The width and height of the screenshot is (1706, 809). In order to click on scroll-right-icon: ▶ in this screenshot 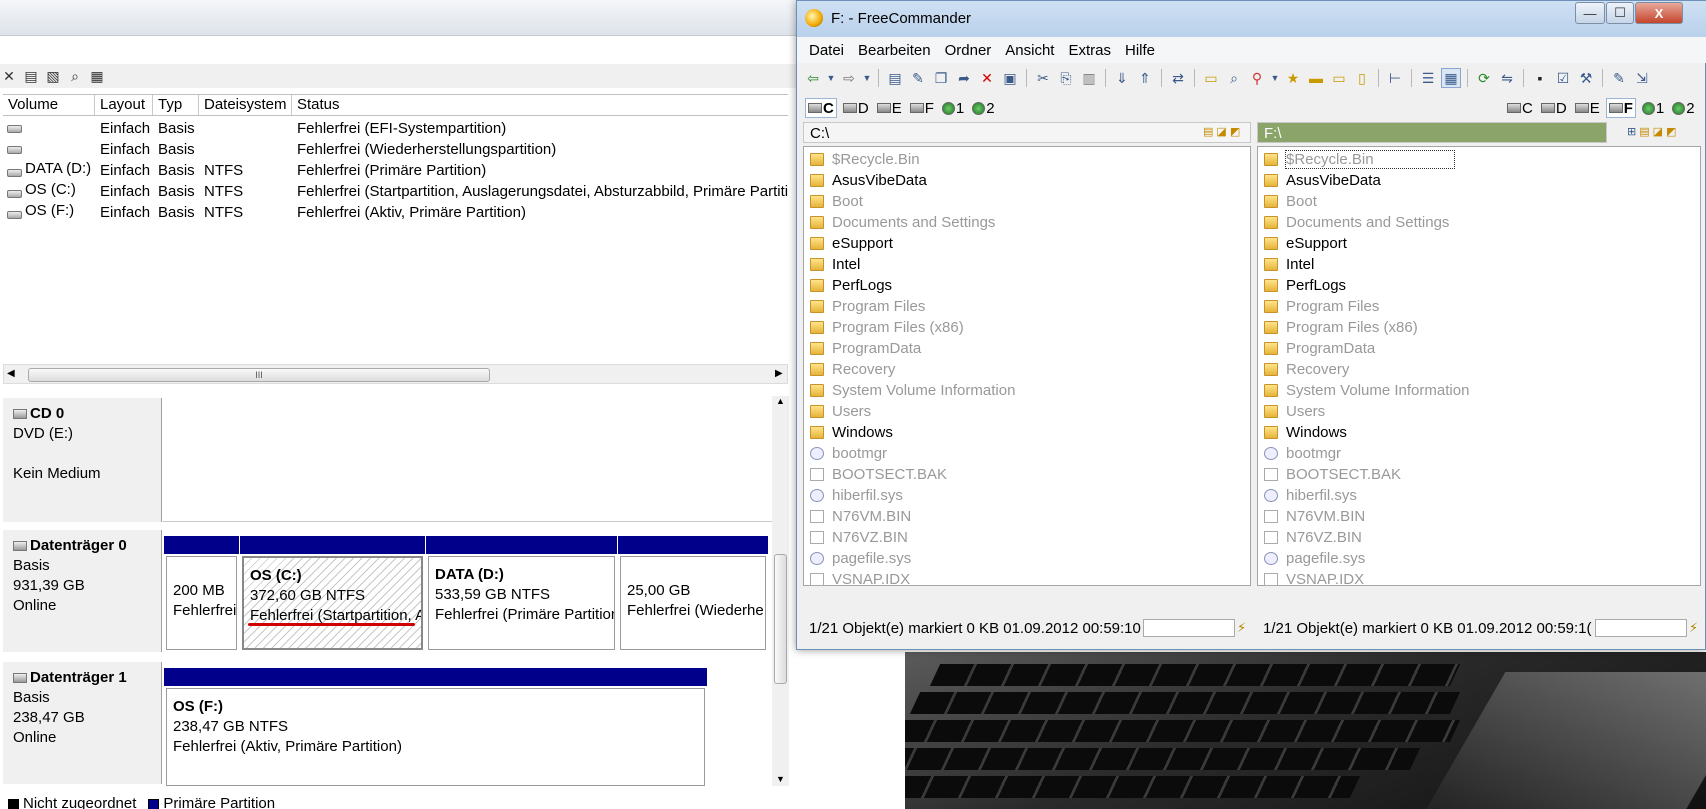, I will do `click(779, 373)`.